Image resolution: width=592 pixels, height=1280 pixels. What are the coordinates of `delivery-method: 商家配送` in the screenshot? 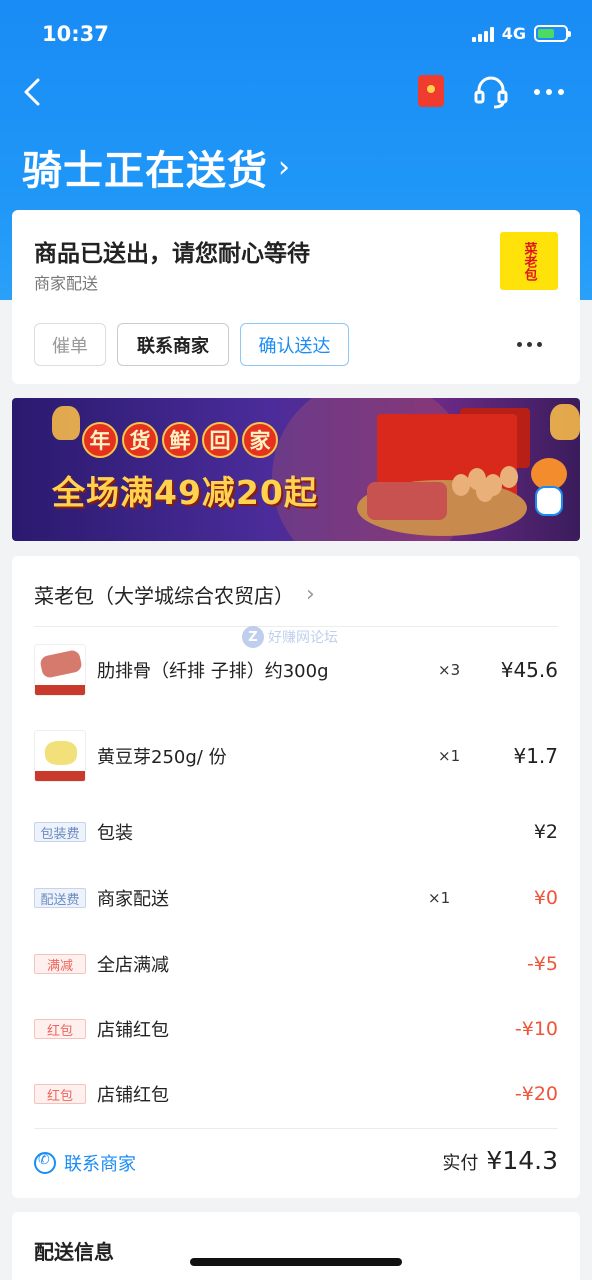 It's located at (66, 283).